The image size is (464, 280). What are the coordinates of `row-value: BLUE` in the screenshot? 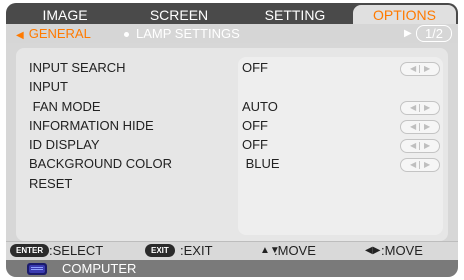 It's located at (261, 163).